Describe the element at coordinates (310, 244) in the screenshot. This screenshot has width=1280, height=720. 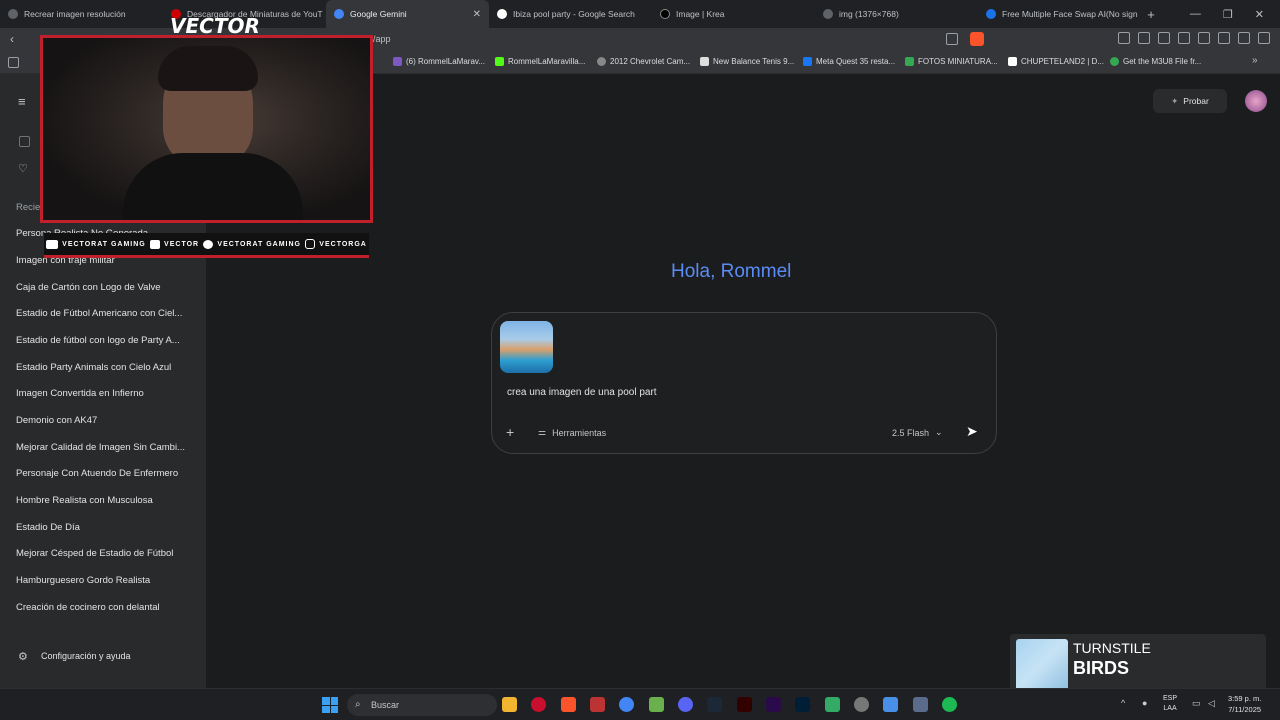
I see `instagram-icon` at that location.